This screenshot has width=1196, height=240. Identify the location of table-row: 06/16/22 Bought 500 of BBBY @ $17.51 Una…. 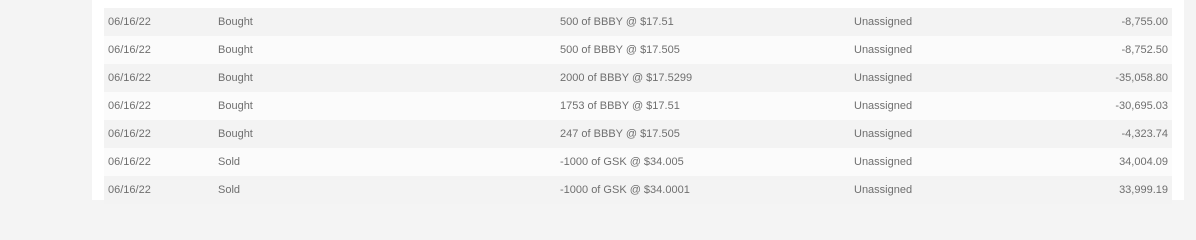
(638, 22).